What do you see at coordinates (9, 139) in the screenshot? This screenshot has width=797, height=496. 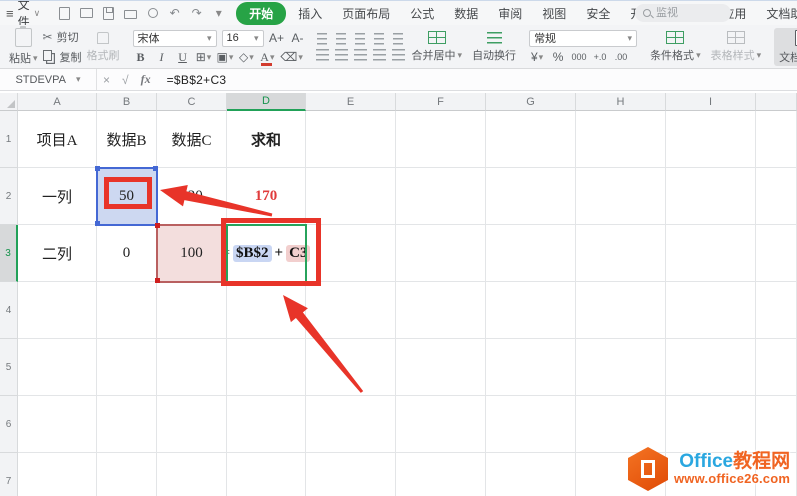 I see `row-header-1: 1` at bounding box center [9, 139].